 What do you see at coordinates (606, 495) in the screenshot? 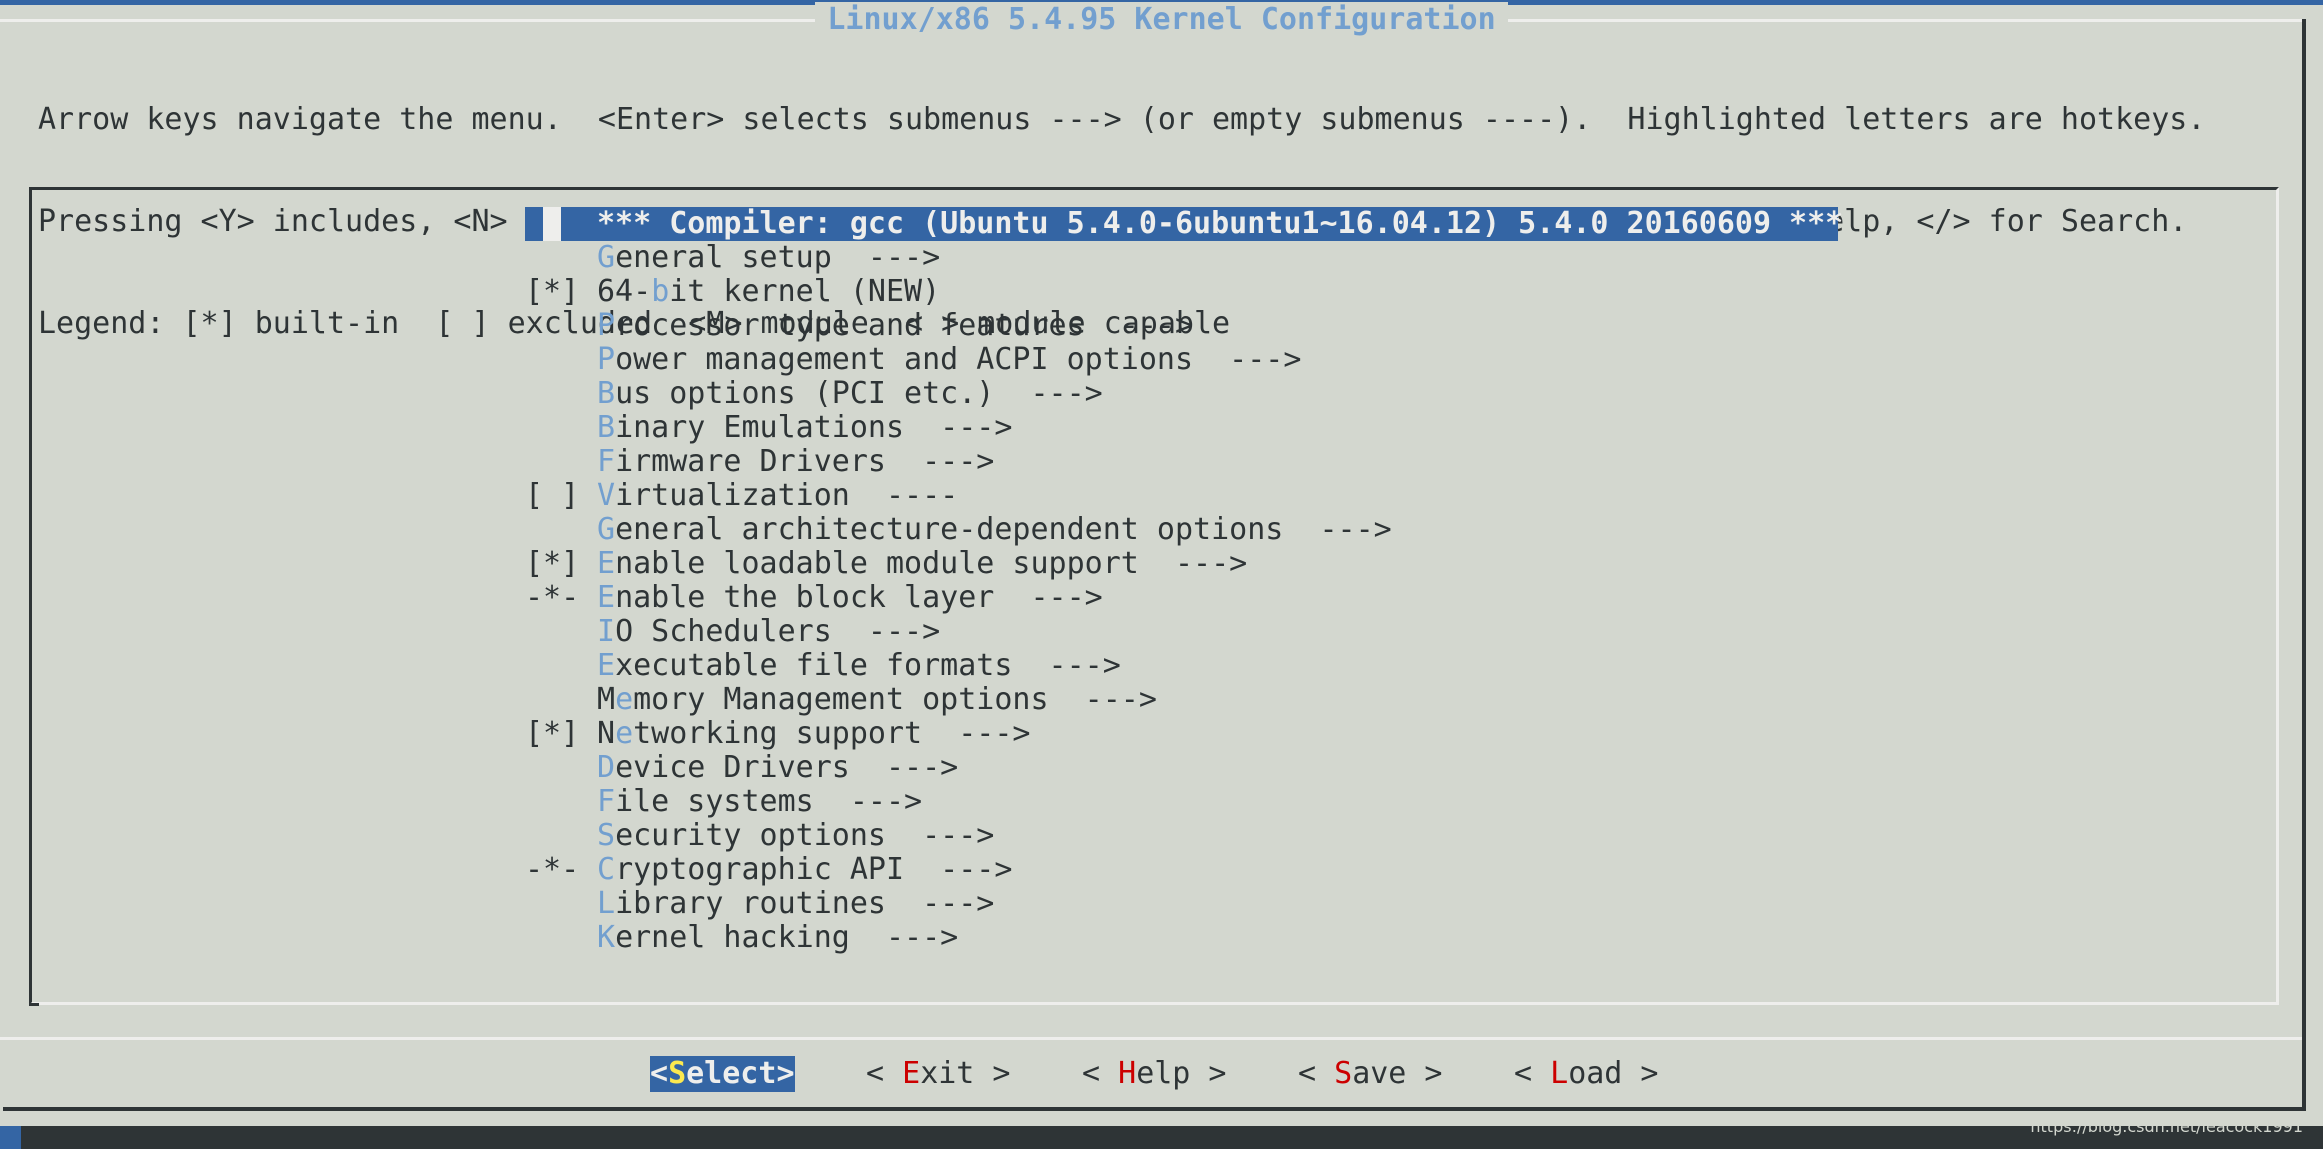
I see `menu-item-hotkey: V` at bounding box center [606, 495].